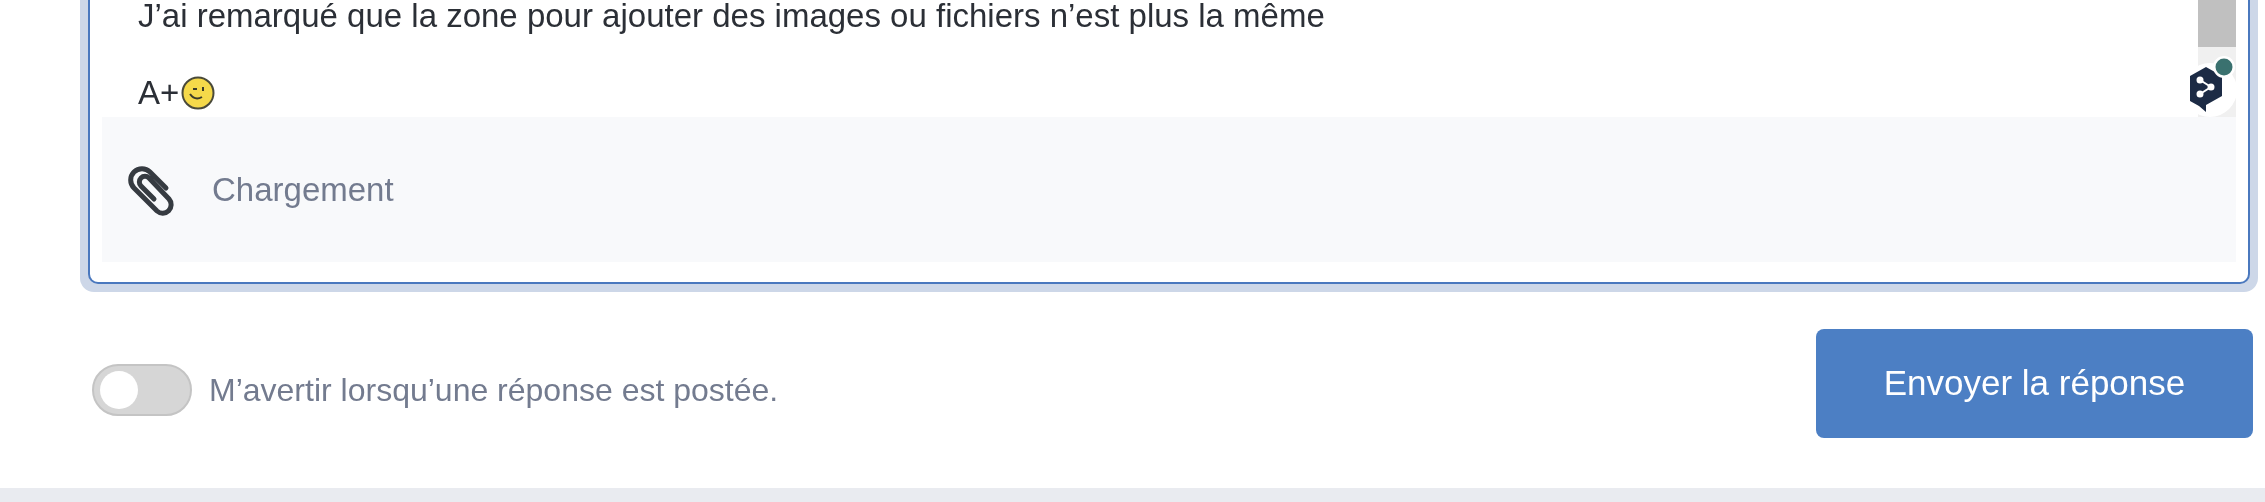 This screenshot has height=502, width=2265. I want to click on toggle-label: M’avertir lorsqu’une réponse est postée., so click(494, 390).